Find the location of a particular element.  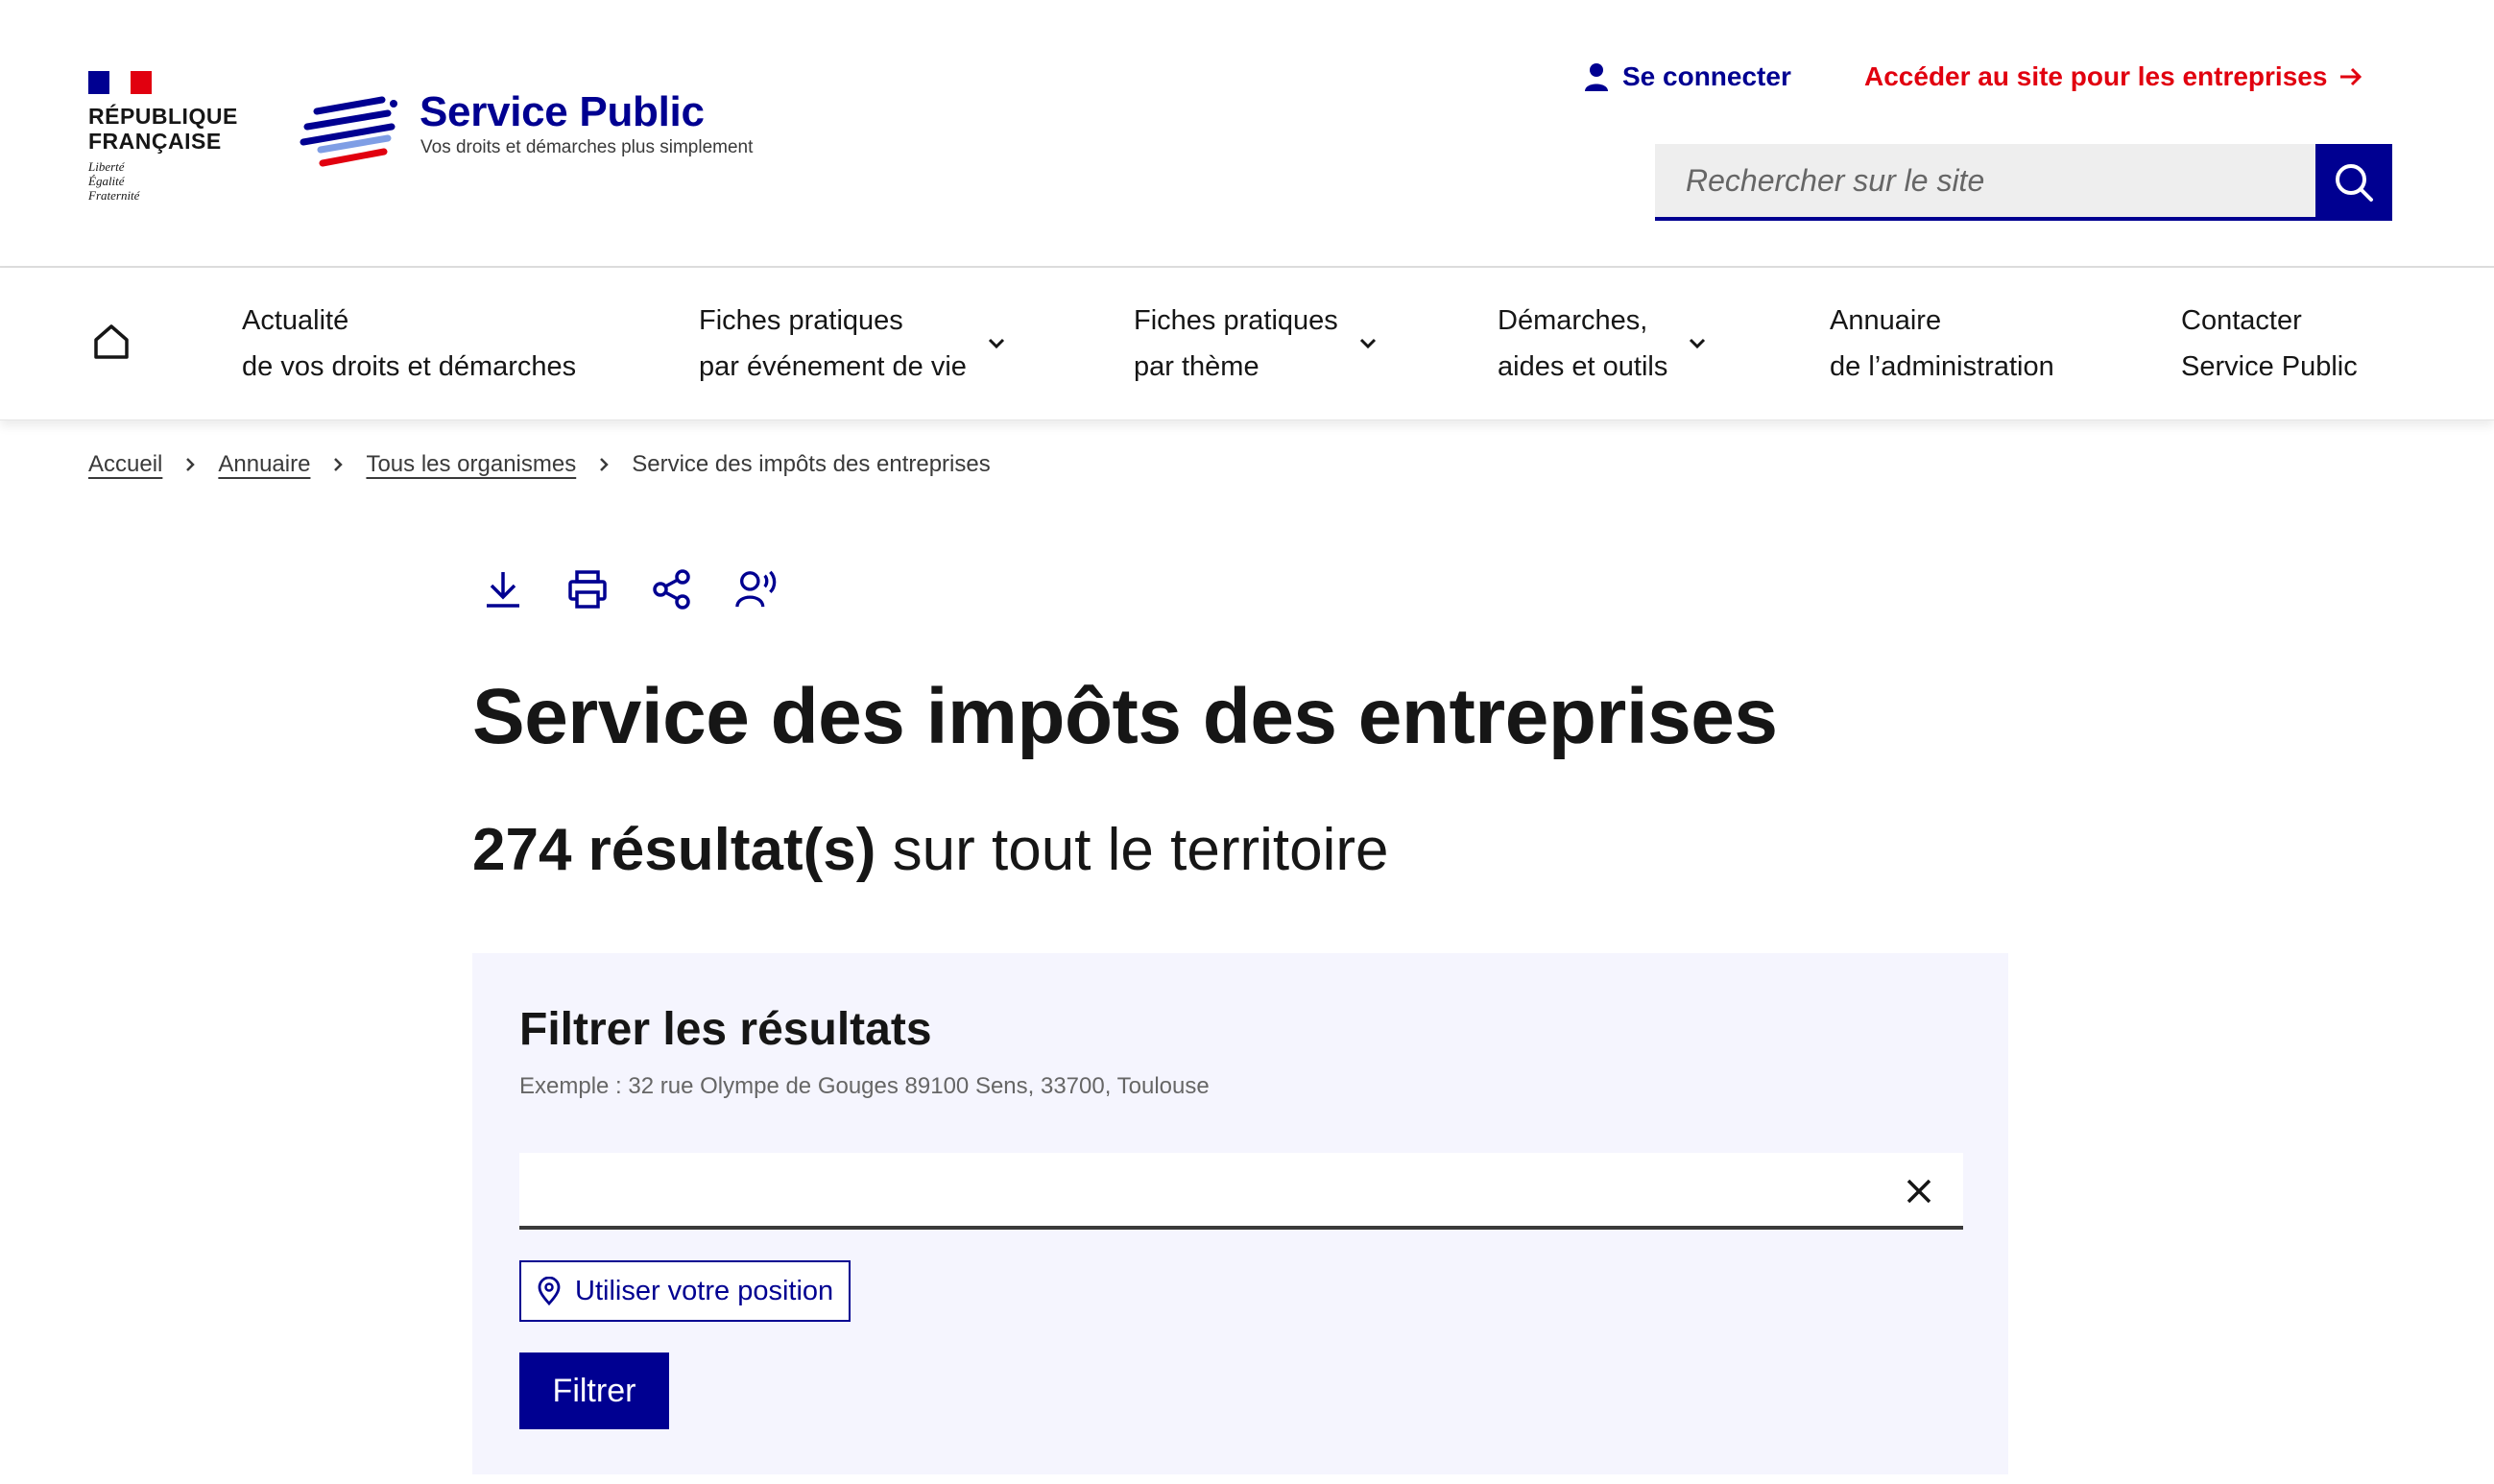

login-link: Se connecter is located at coordinates (1687, 76).